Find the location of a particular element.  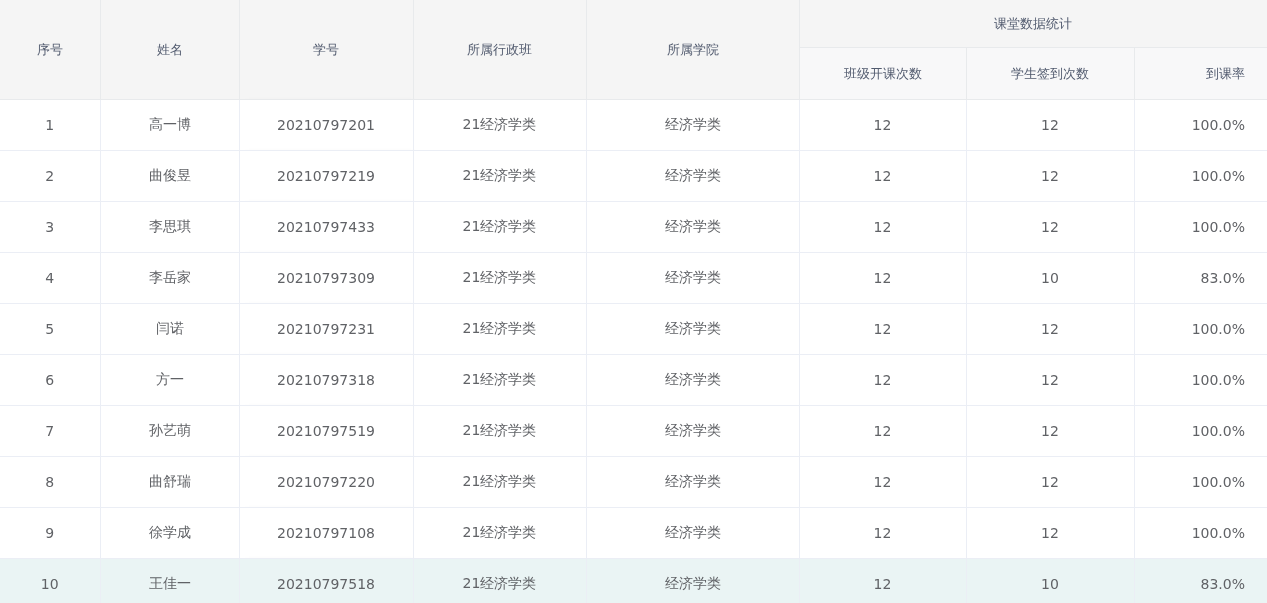

table-cell: 闫诺 is located at coordinates (169, 329).